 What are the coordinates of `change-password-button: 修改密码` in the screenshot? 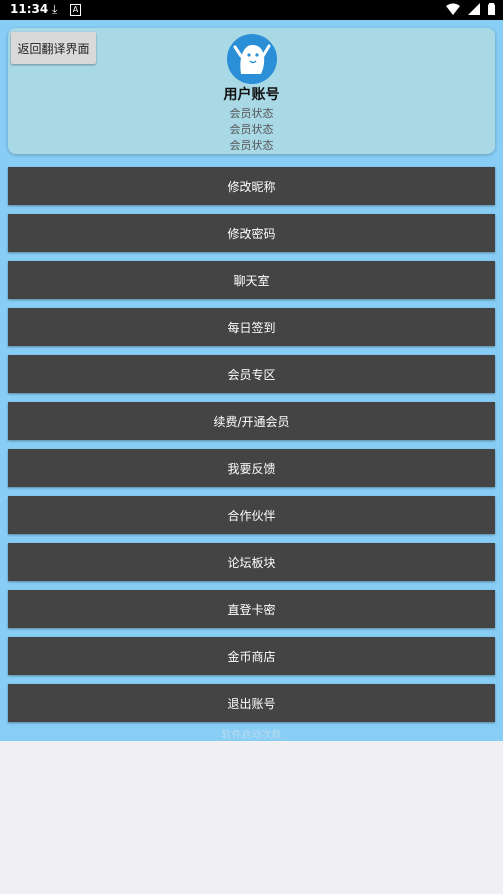 It's located at (251, 233).